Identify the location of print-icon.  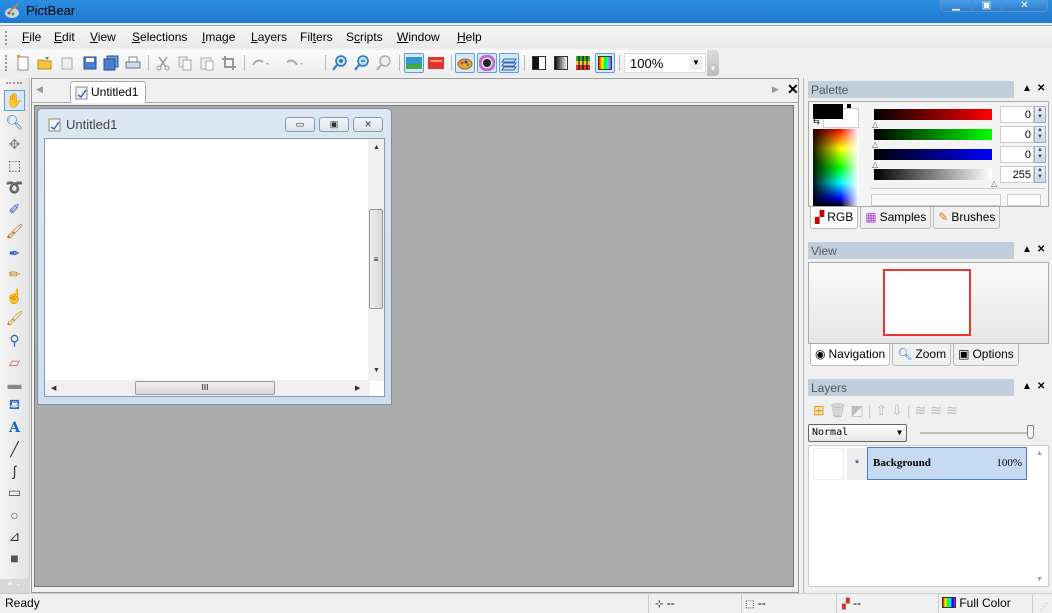
(133, 63).